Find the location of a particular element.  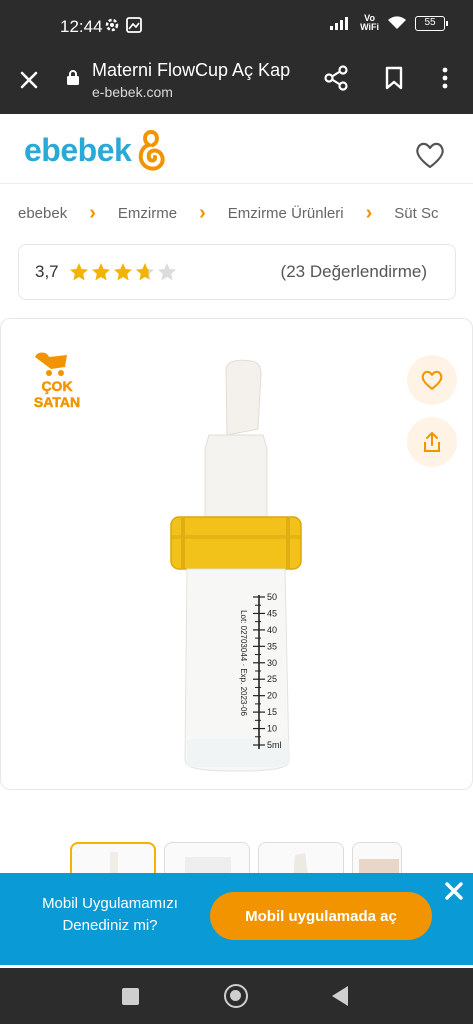

wifi-icon is located at coordinates (397, 22).